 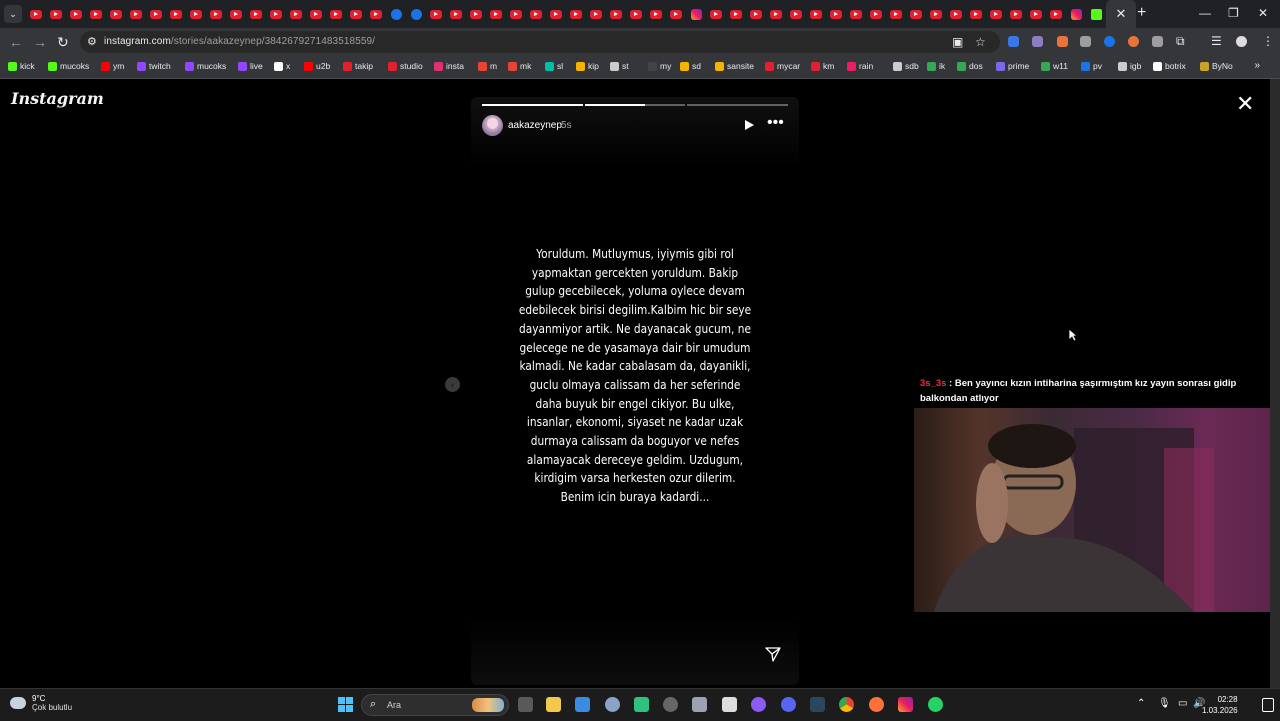 What do you see at coordinates (1091, 66) in the screenshot?
I see `bookmark-pv: pv` at bounding box center [1091, 66].